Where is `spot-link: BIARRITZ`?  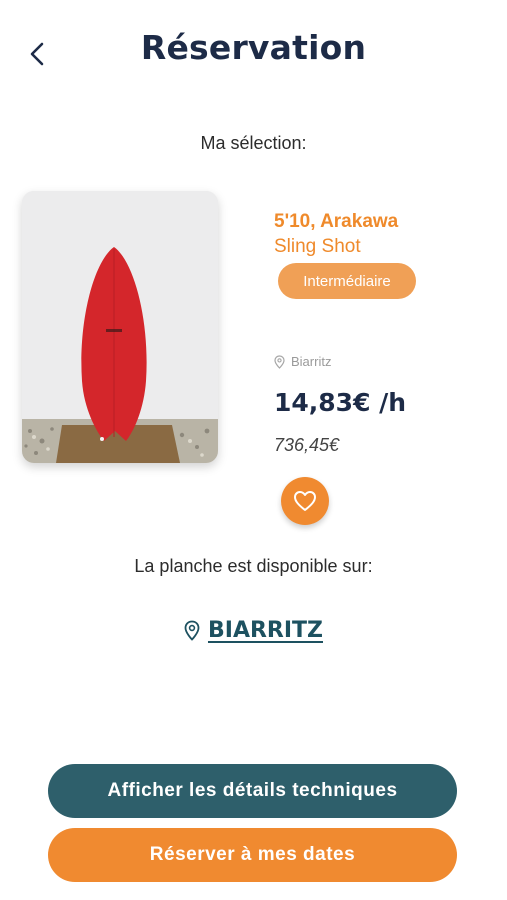
spot-link: BIARRITZ is located at coordinates (253, 630).